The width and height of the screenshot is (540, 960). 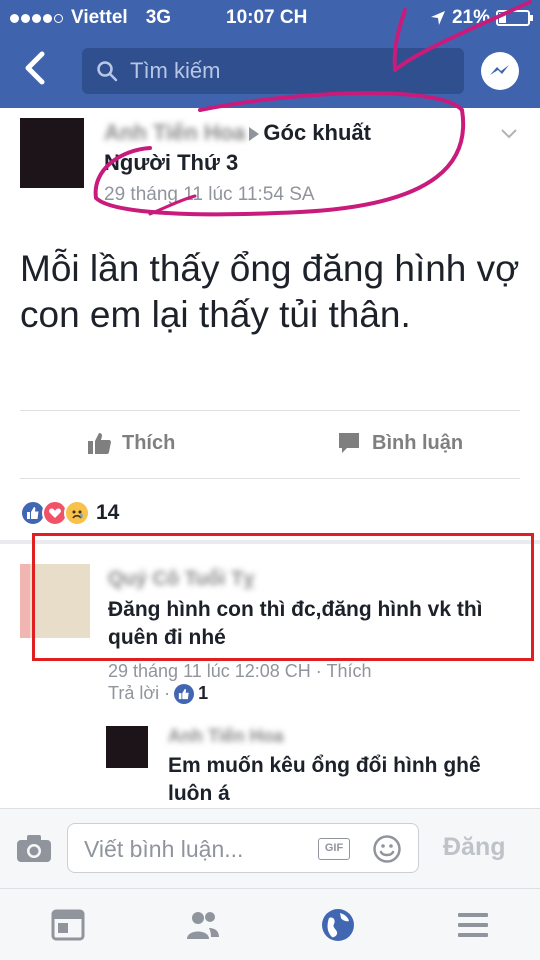 I want to click on reply-author-avatar, so click(x=127, y=747).